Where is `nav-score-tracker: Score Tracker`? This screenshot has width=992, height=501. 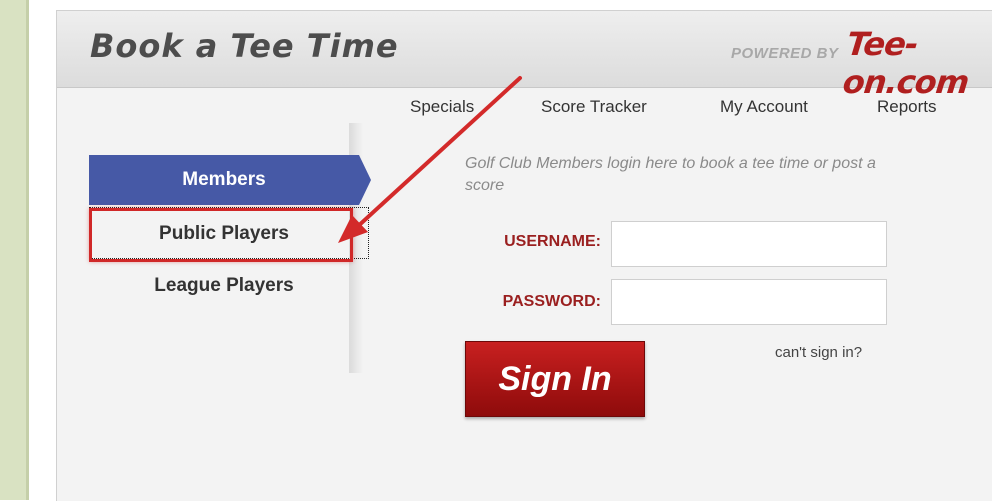 nav-score-tracker: Score Tracker is located at coordinates (594, 107).